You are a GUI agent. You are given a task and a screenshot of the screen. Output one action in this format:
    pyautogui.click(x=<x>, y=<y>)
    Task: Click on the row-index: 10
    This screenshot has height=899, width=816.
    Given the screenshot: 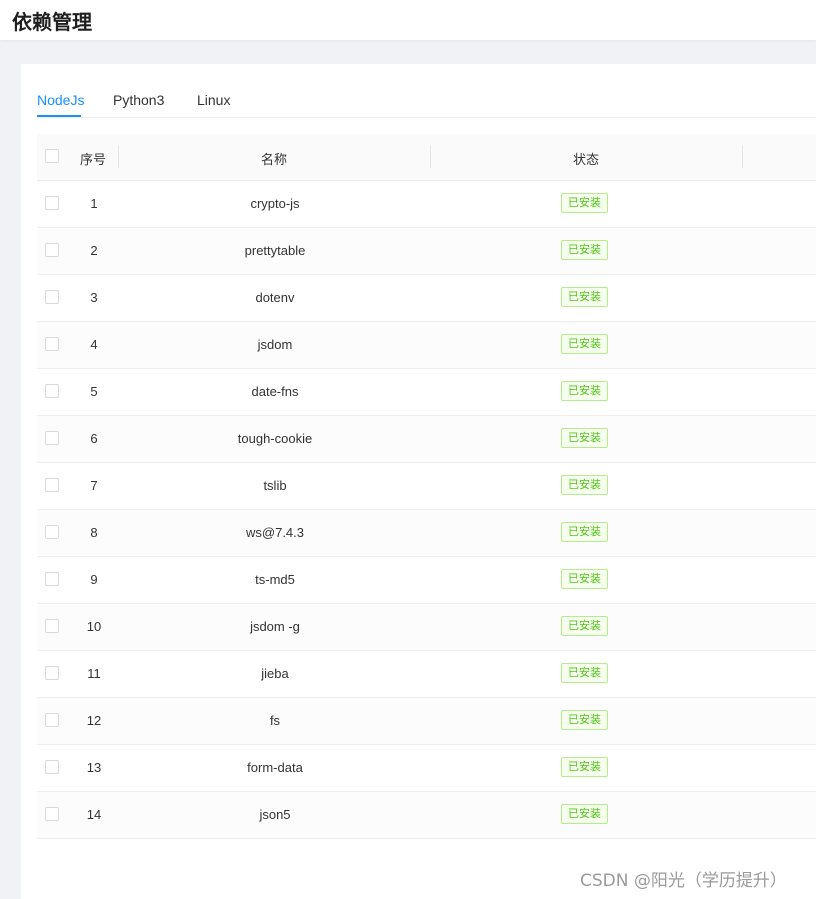 What is the action you would take?
    pyautogui.click(x=94, y=626)
    